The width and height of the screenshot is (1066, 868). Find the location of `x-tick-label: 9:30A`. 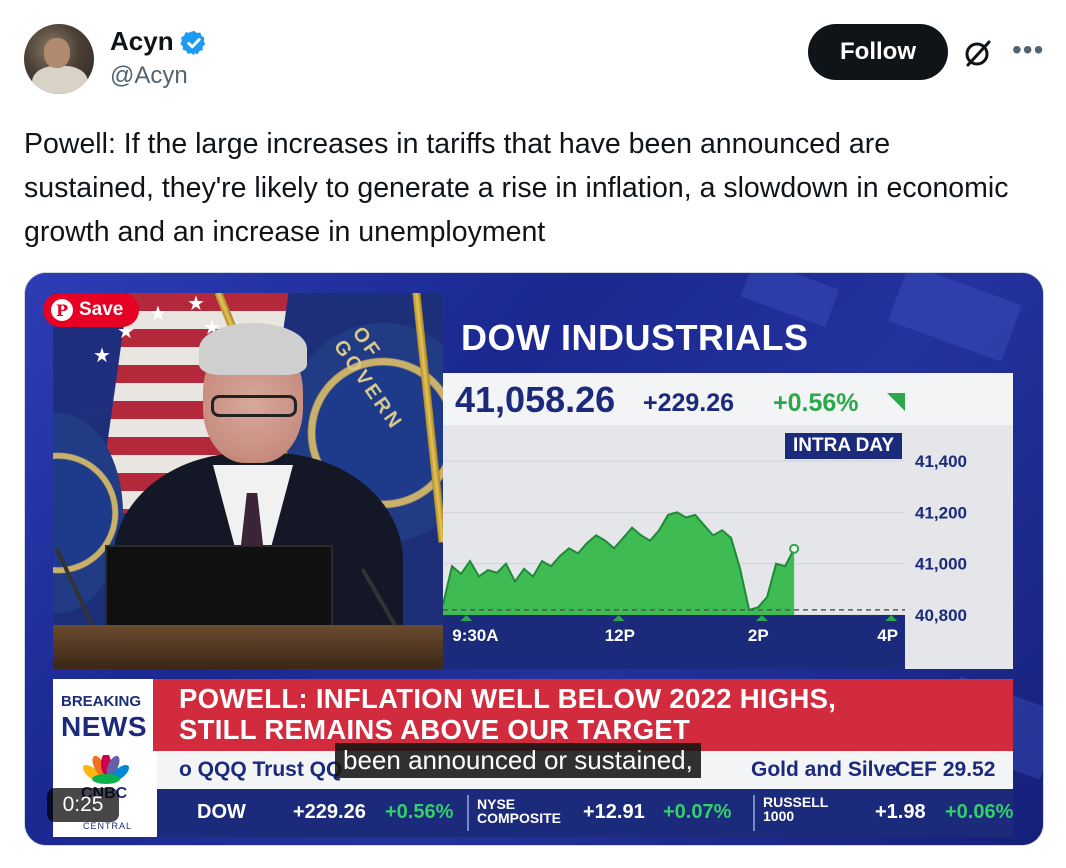

x-tick-label: 9:30A is located at coordinates (475, 635).